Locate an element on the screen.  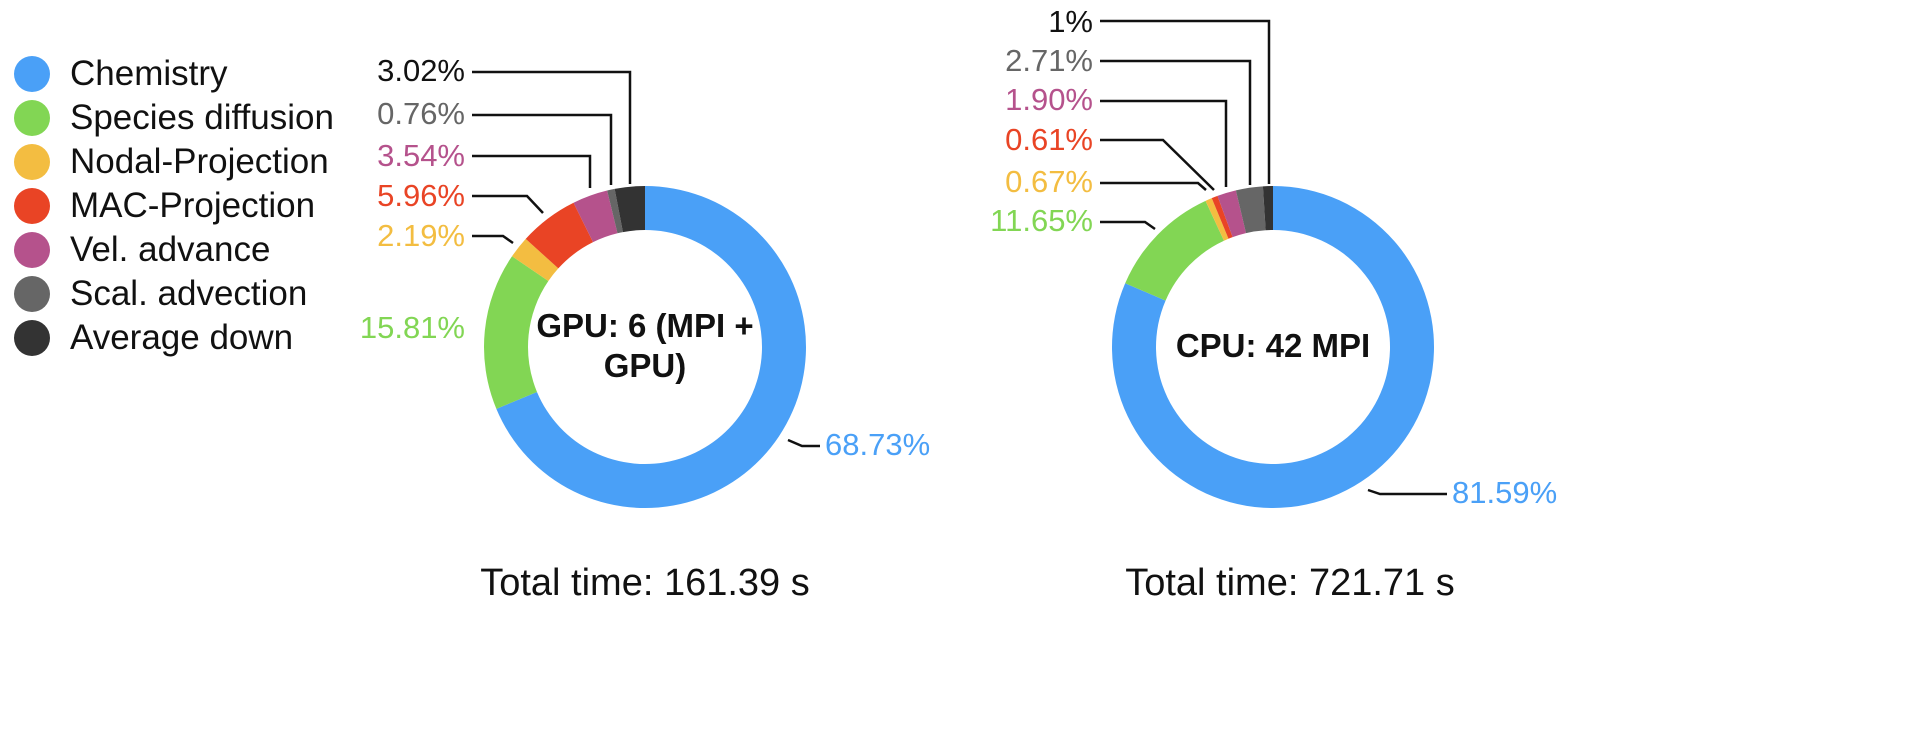
percentage-label: 0.67% is located at coordinates (1049, 181).